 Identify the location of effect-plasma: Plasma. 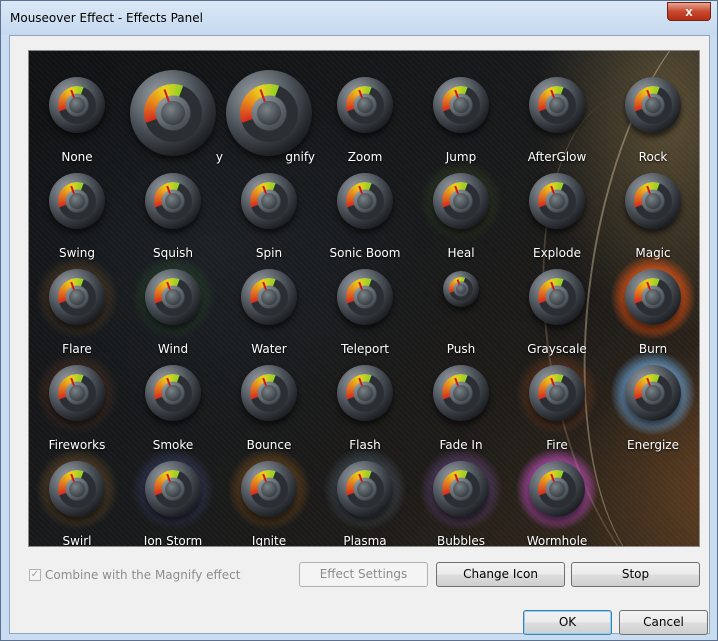
(365, 496).